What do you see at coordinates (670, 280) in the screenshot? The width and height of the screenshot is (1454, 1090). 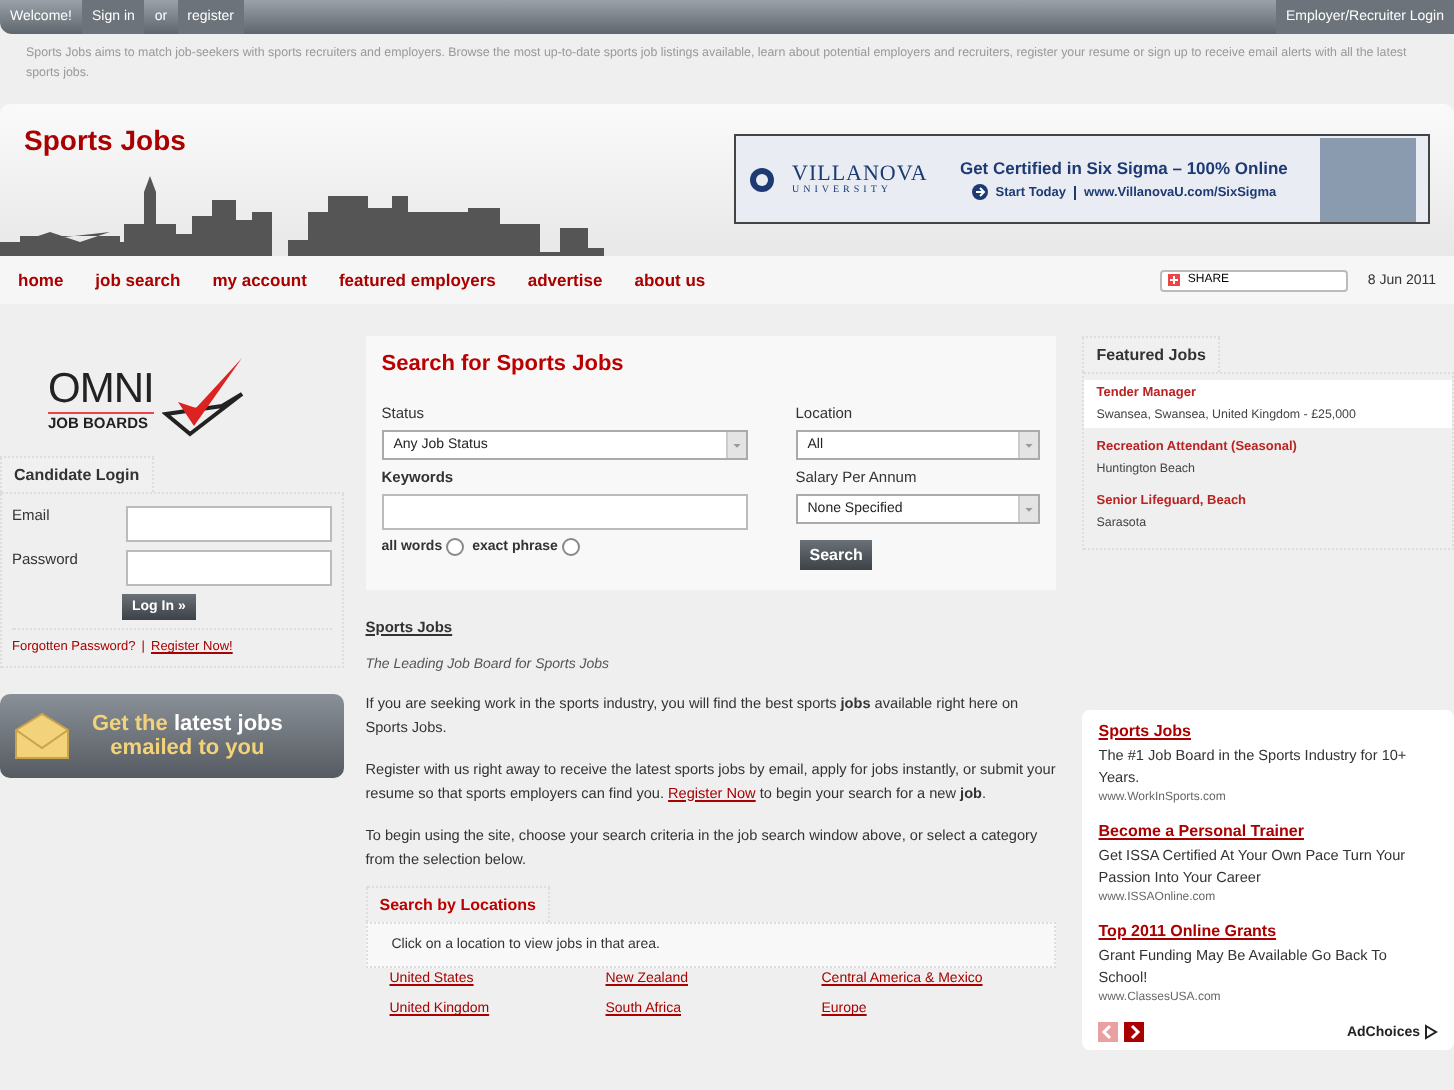 I see `nav-link: about us` at bounding box center [670, 280].